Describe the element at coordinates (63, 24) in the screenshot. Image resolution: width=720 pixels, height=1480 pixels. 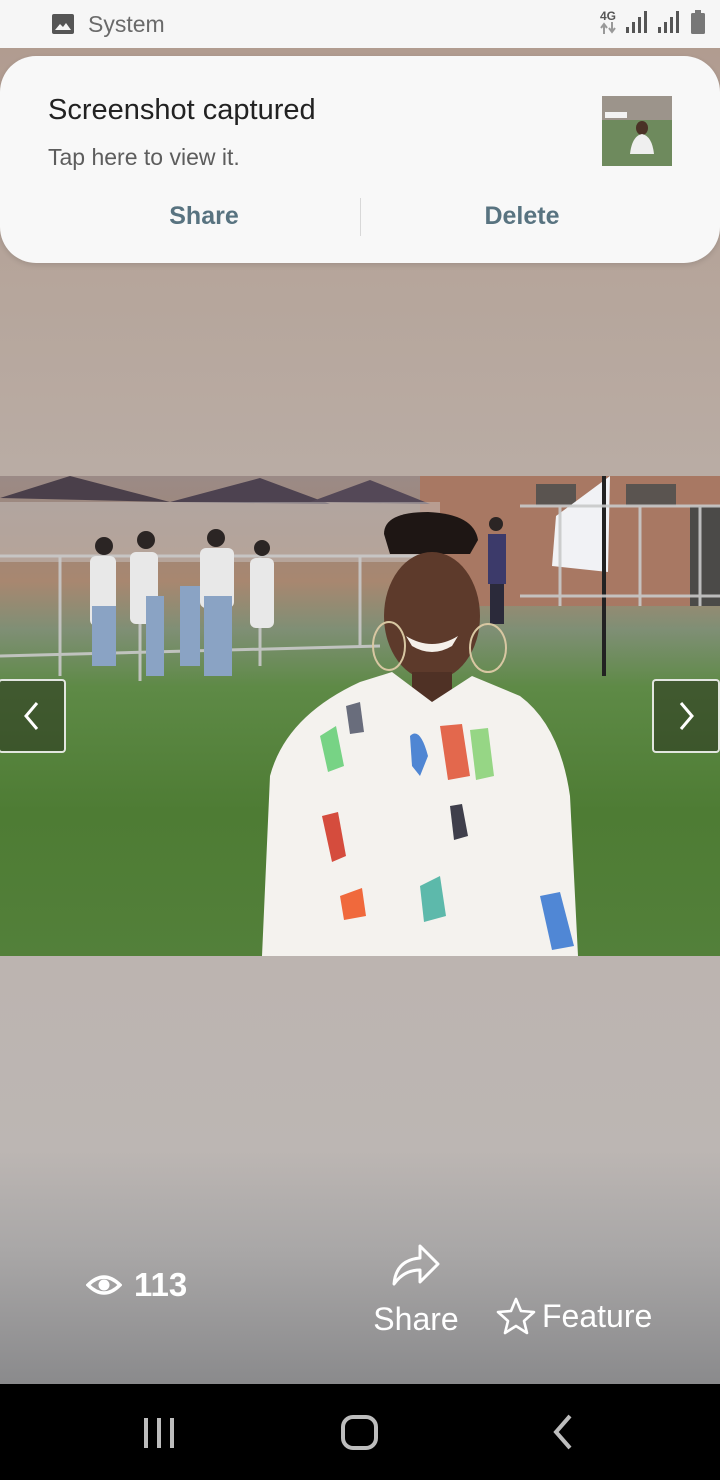
I see `image-icon` at that location.